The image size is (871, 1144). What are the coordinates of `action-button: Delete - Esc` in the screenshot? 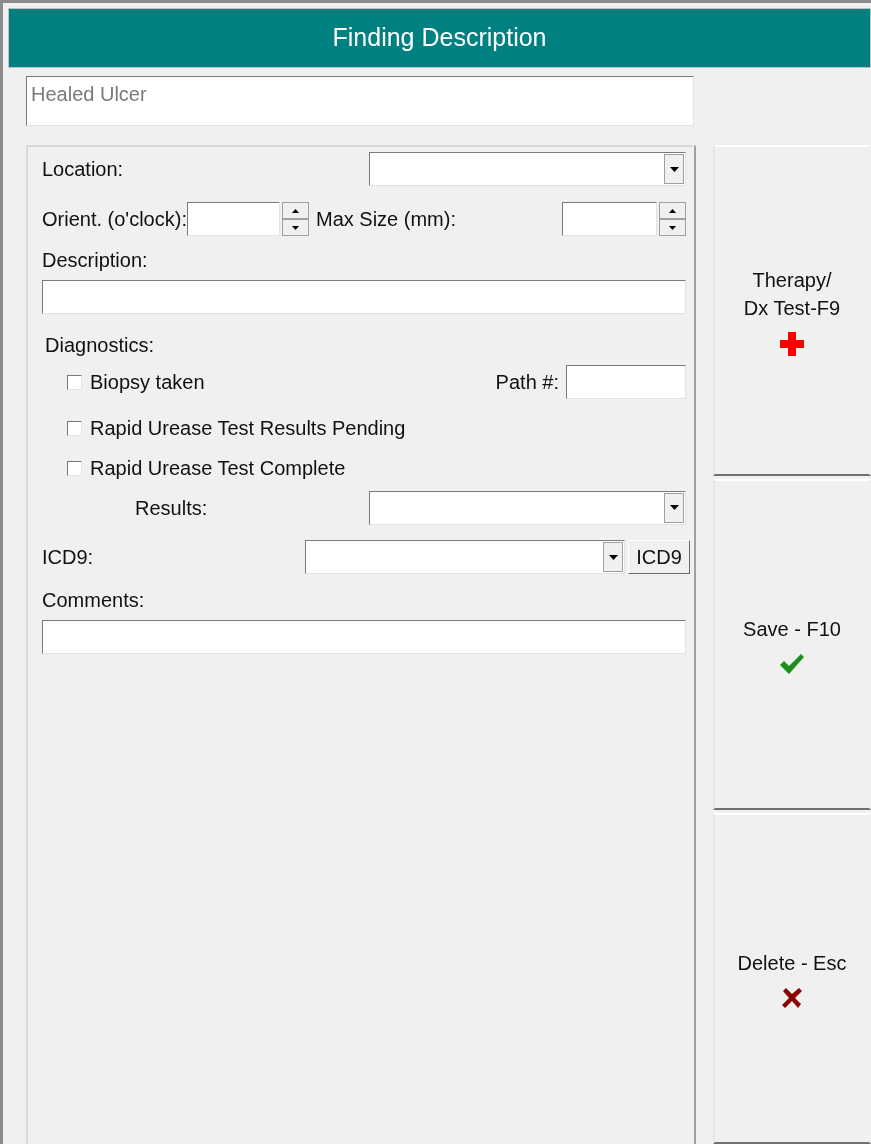 It's located at (792, 978).